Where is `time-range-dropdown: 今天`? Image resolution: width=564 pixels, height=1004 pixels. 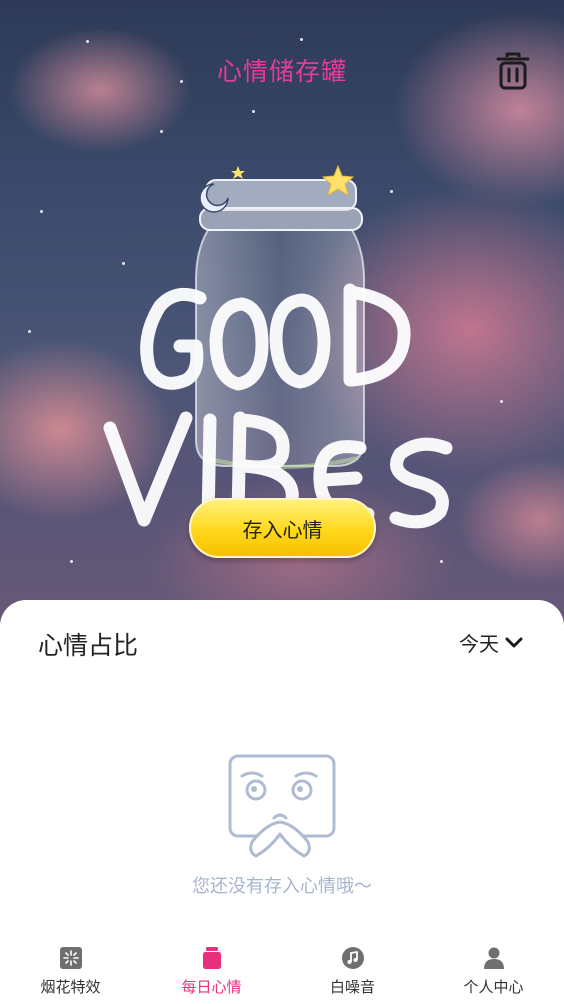 time-range-dropdown: 今天 is located at coordinates (491, 642).